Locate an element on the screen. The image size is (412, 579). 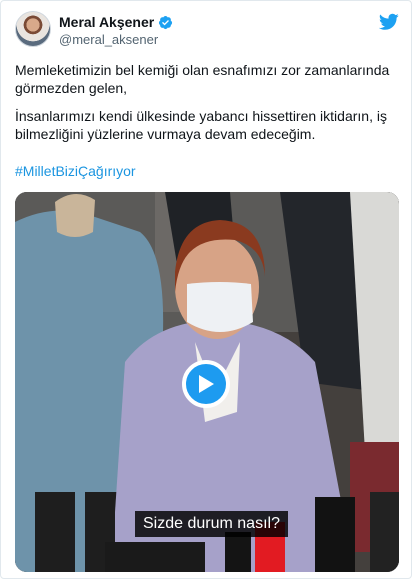
name-row: Meral Akşener is located at coordinates (116, 22).